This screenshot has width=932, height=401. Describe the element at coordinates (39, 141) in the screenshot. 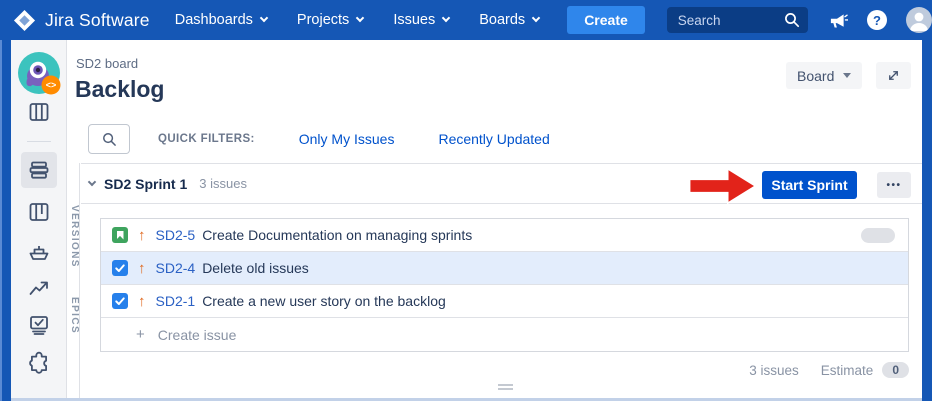

I see `sidebar-divider` at that location.